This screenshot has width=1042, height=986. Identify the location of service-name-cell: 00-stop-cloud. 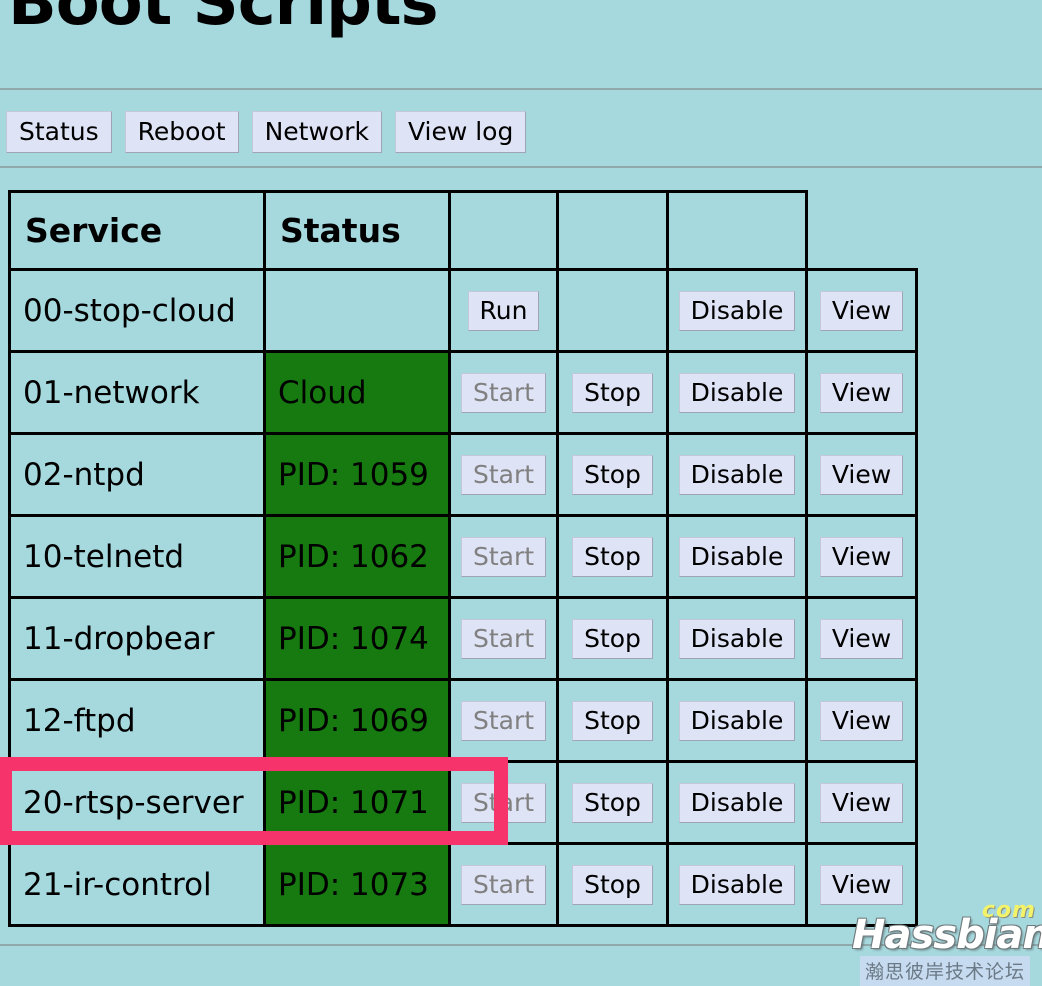
(137, 310).